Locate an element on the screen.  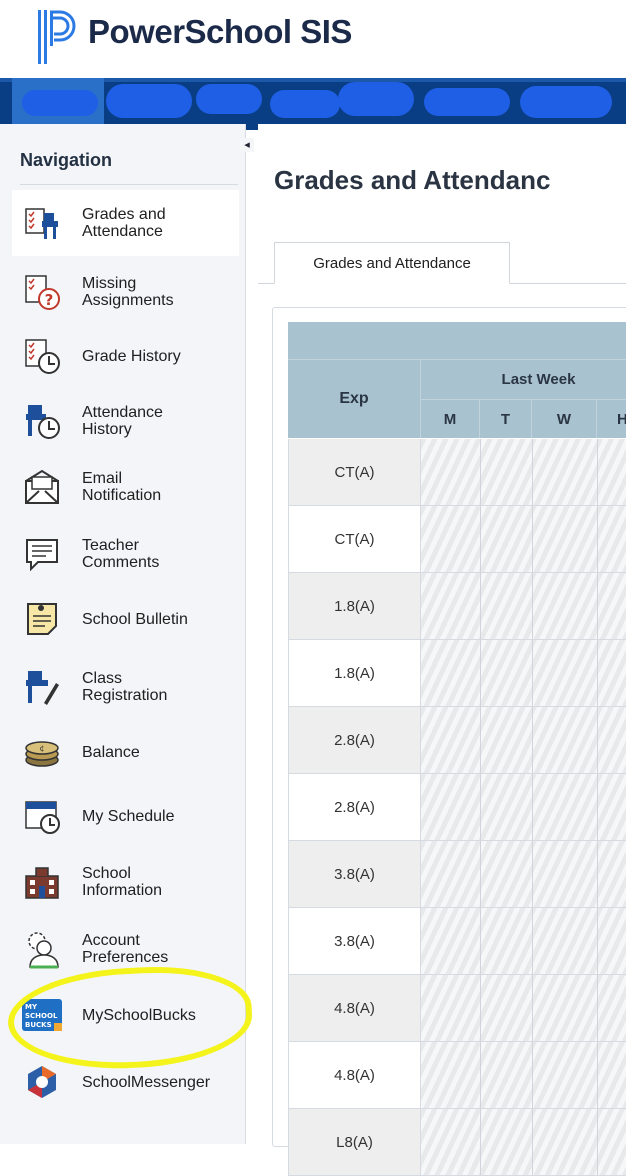
column-header-exp: Exp is located at coordinates (354, 399).